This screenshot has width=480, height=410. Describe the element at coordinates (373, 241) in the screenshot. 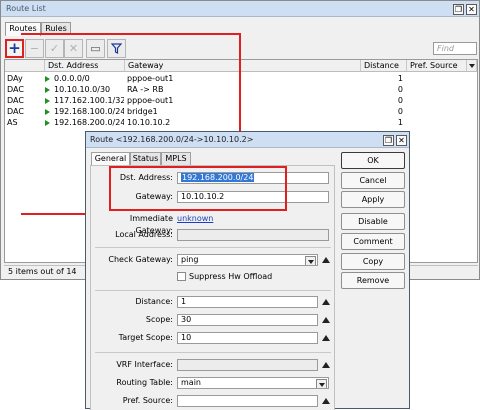

I see `comment-button: Comment` at that location.